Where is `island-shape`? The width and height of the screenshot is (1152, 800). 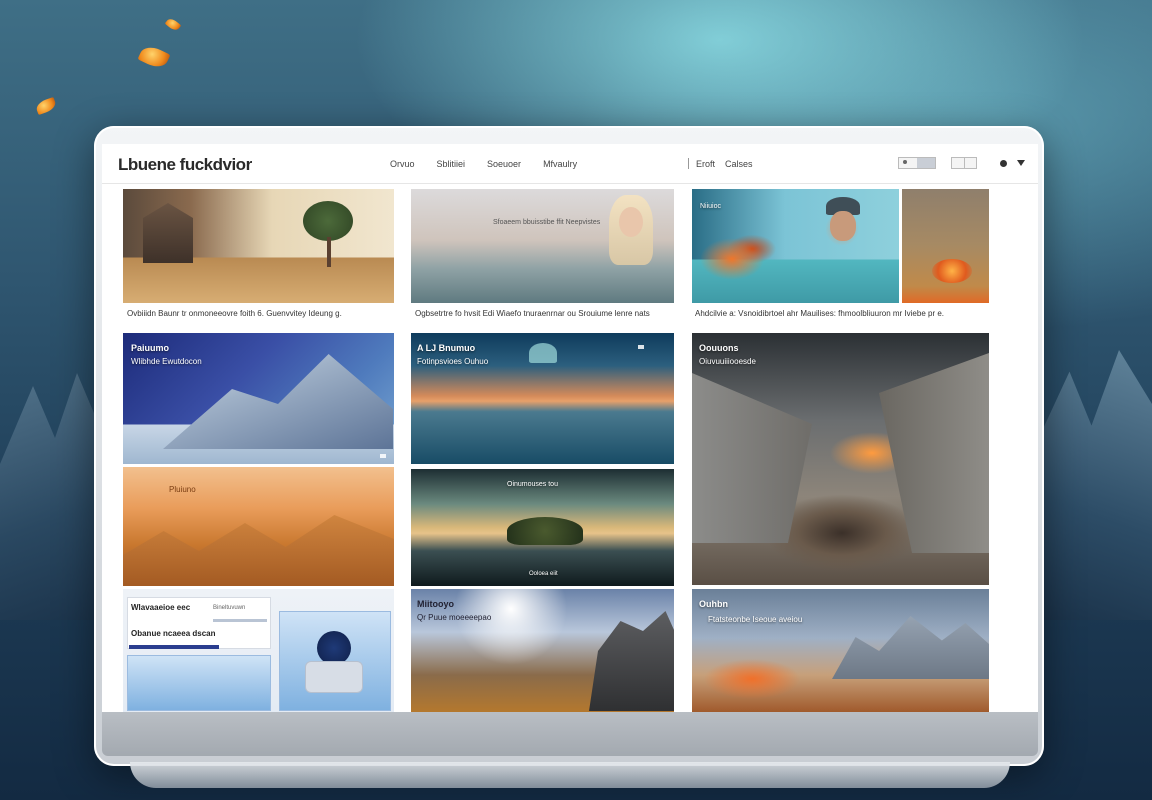 island-shape is located at coordinates (545, 531).